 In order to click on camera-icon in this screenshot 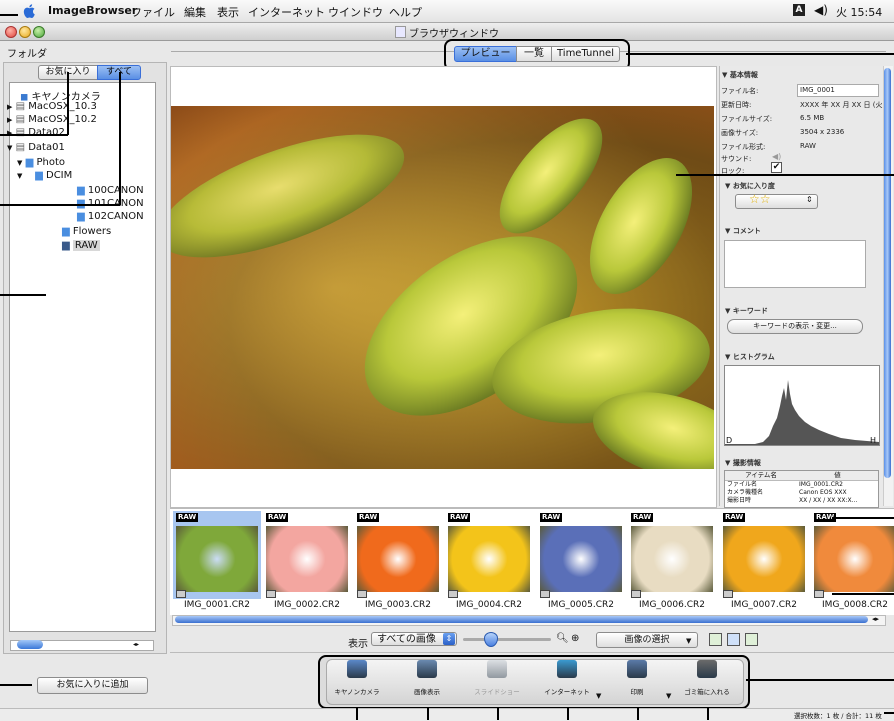, I will do `click(357, 669)`.